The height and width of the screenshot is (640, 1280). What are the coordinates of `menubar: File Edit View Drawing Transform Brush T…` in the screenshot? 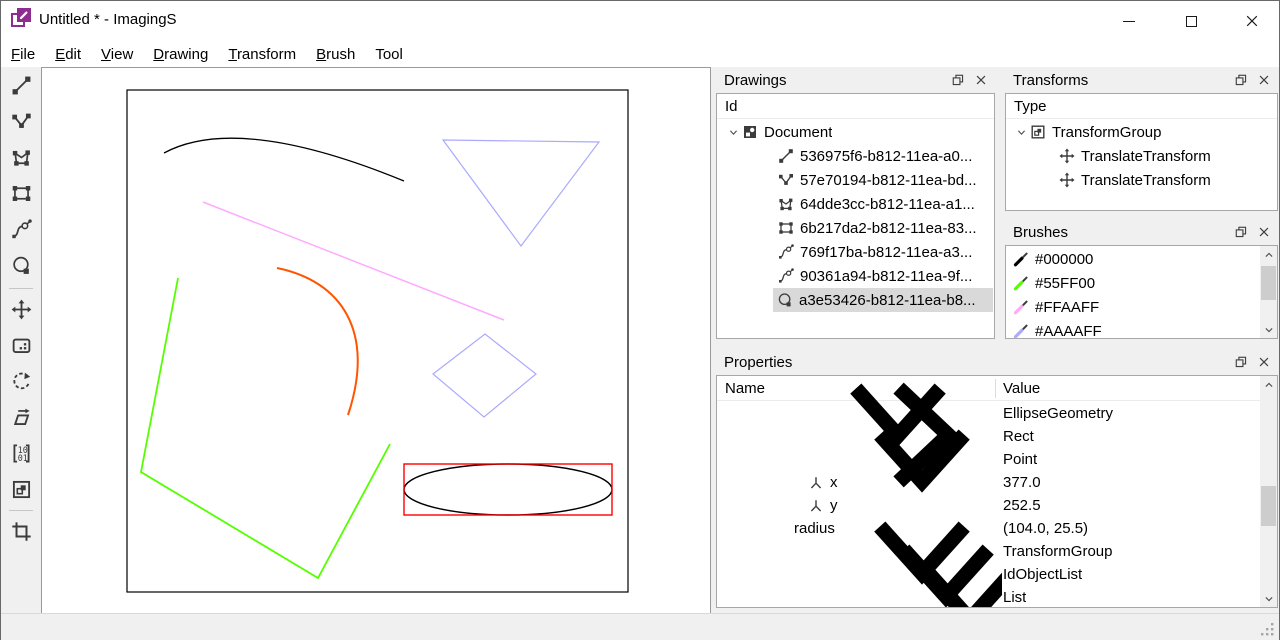 It's located at (640, 54).